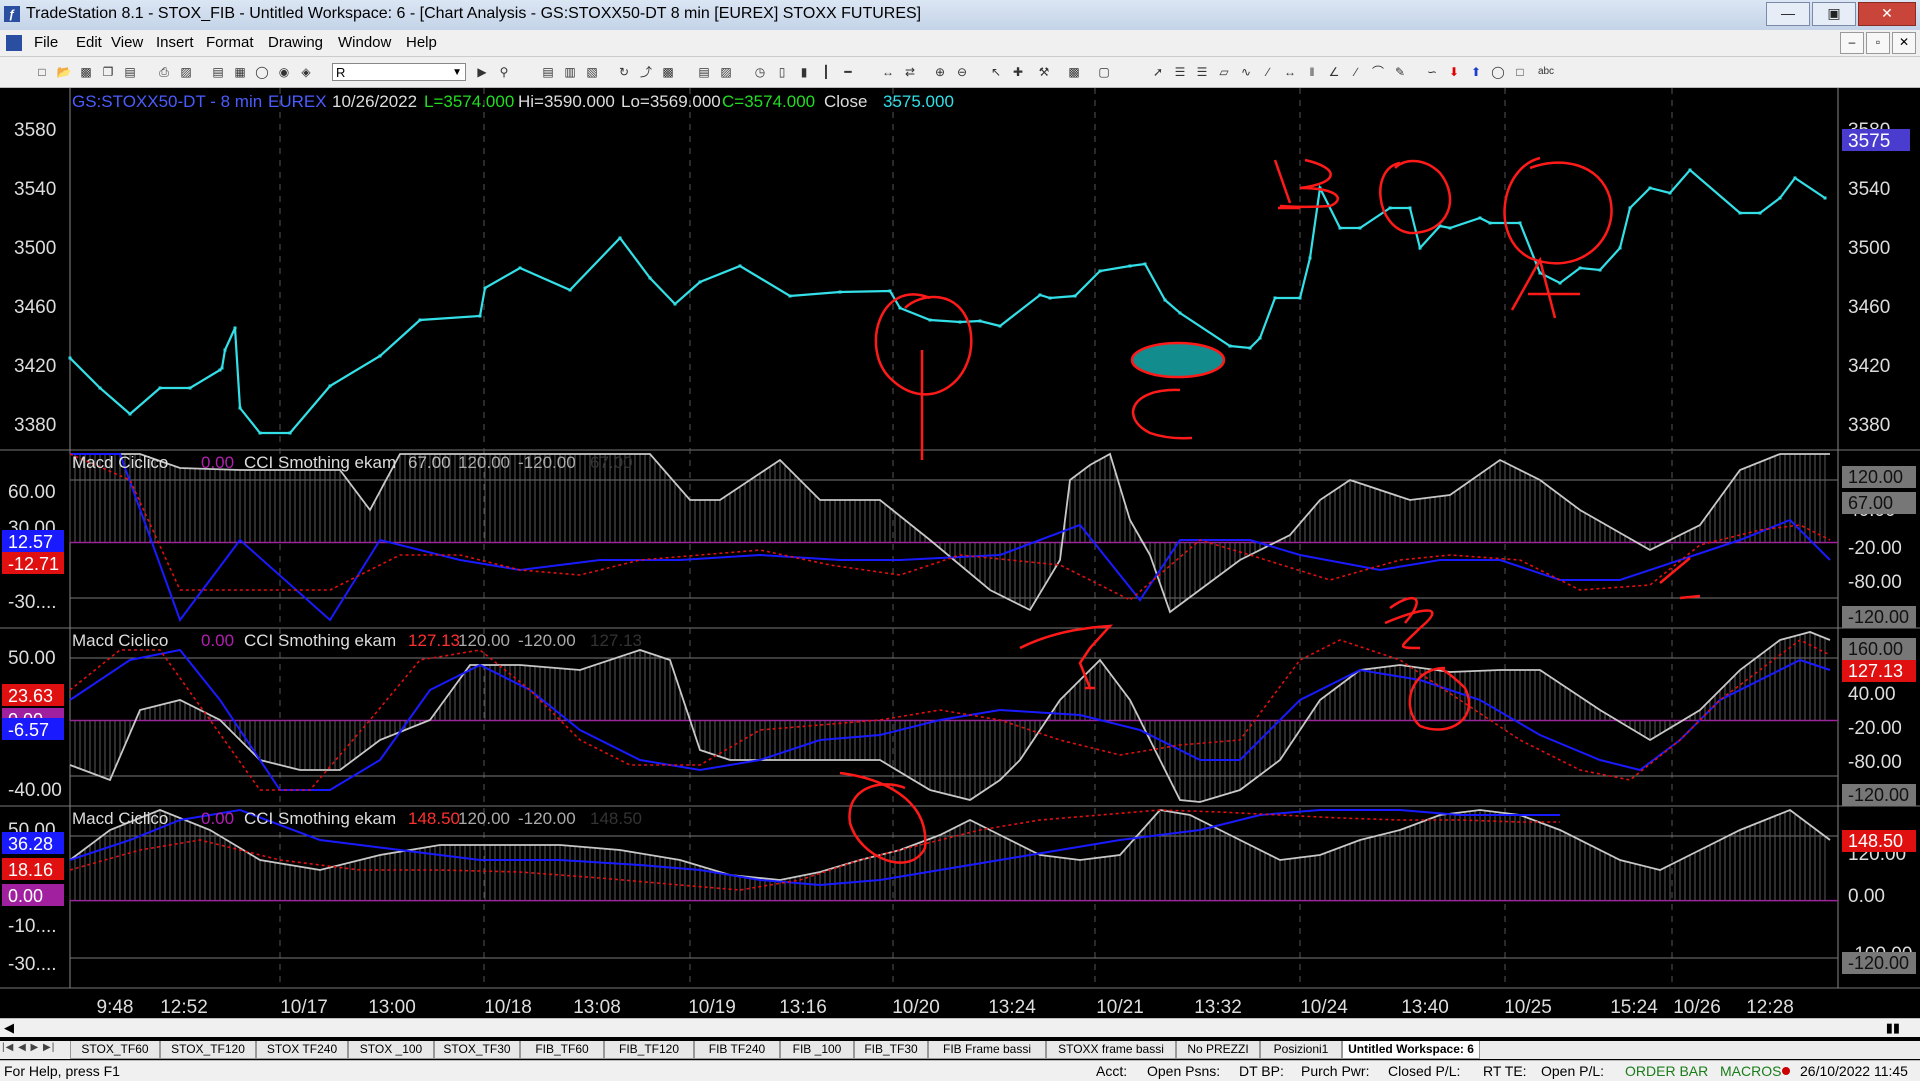 Image resolution: width=1920 pixels, height=1081 pixels. I want to click on parallel-icon: ∕, so click(1356, 72).